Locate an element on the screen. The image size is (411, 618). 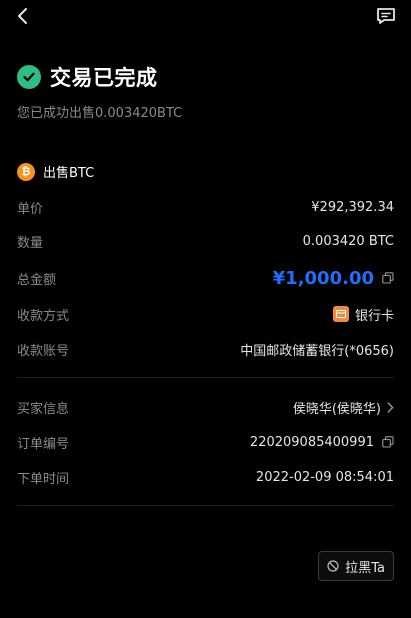
status-title: 交易已完成 is located at coordinates (104, 78).